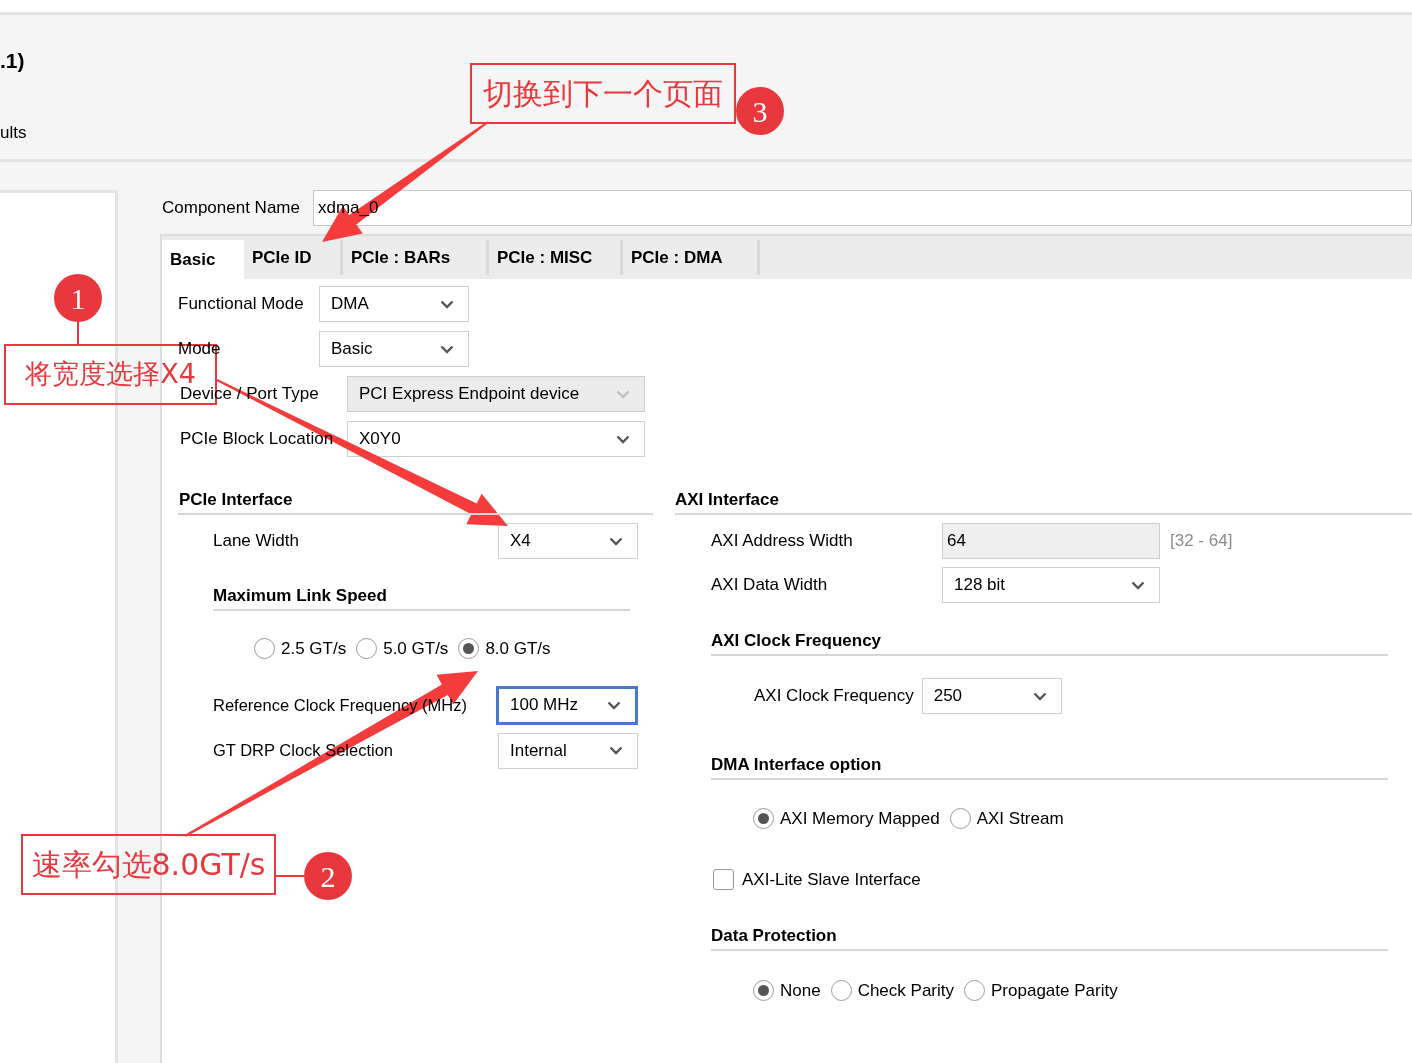  Describe the element at coordinates (1049, 938) in the screenshot. I see `section-heading: Data Protection` at that location.